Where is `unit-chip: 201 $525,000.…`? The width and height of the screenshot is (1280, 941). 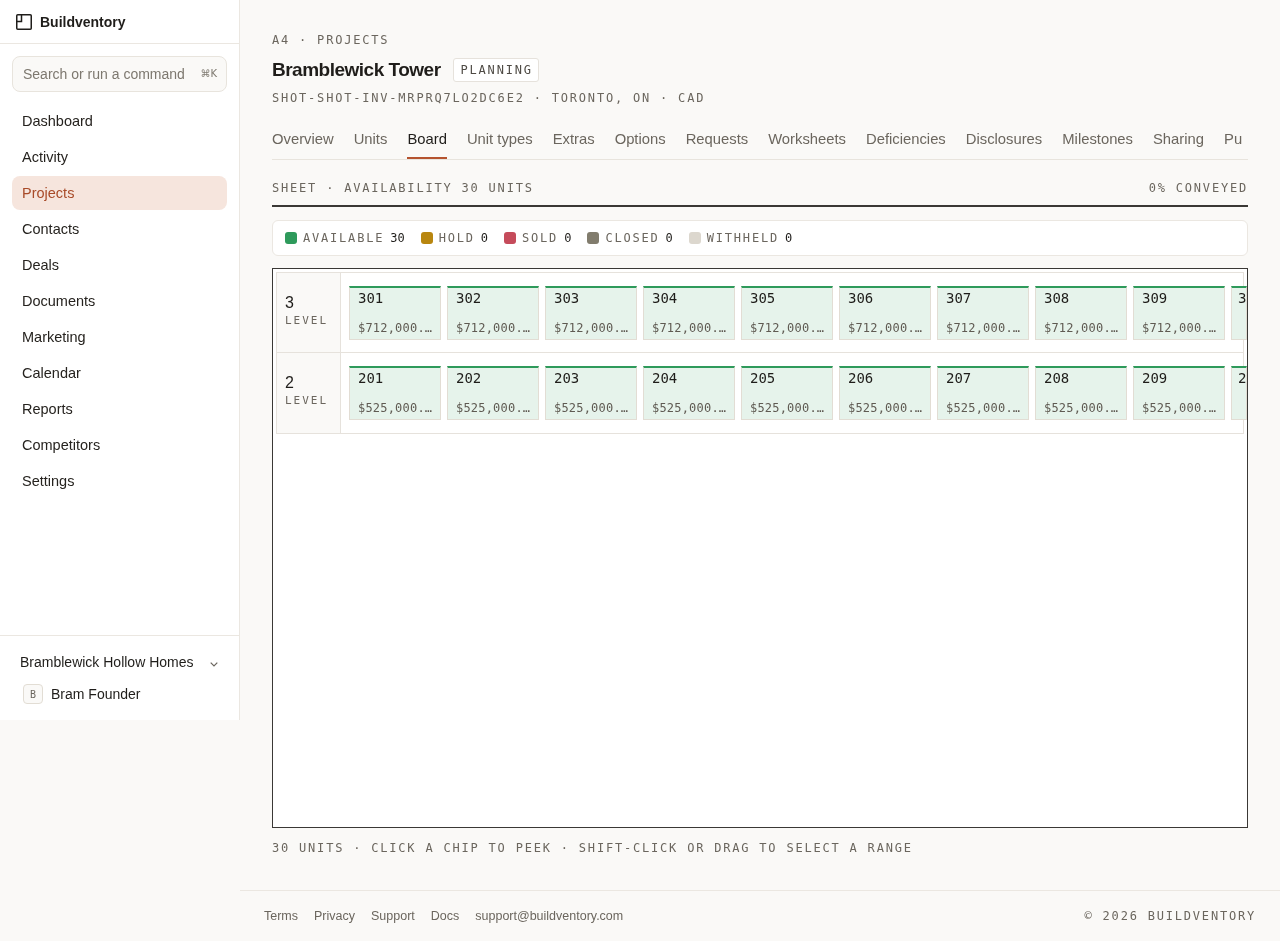 unit-chip: 201 $525,000.… is located at coordinates (395, 393).